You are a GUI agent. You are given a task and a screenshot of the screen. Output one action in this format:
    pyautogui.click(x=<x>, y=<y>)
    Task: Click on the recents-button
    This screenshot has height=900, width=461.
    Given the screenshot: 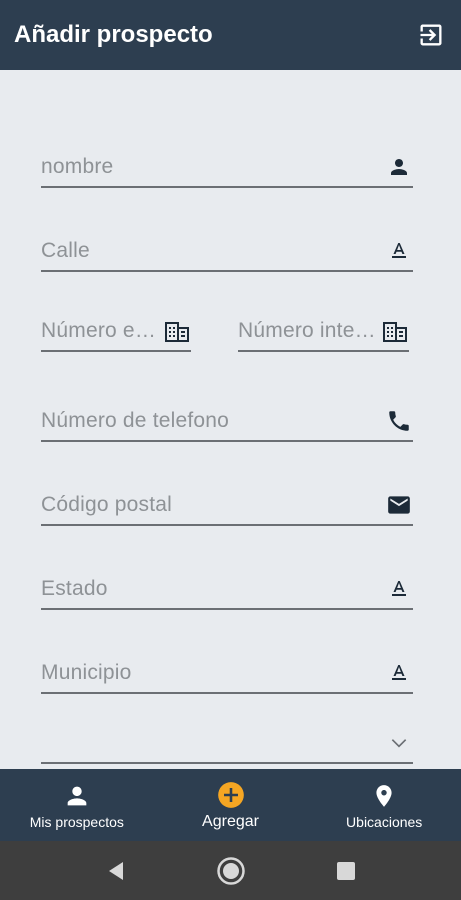 What is the action you would take?
    pyautogui.click(x=346, y=871)
    